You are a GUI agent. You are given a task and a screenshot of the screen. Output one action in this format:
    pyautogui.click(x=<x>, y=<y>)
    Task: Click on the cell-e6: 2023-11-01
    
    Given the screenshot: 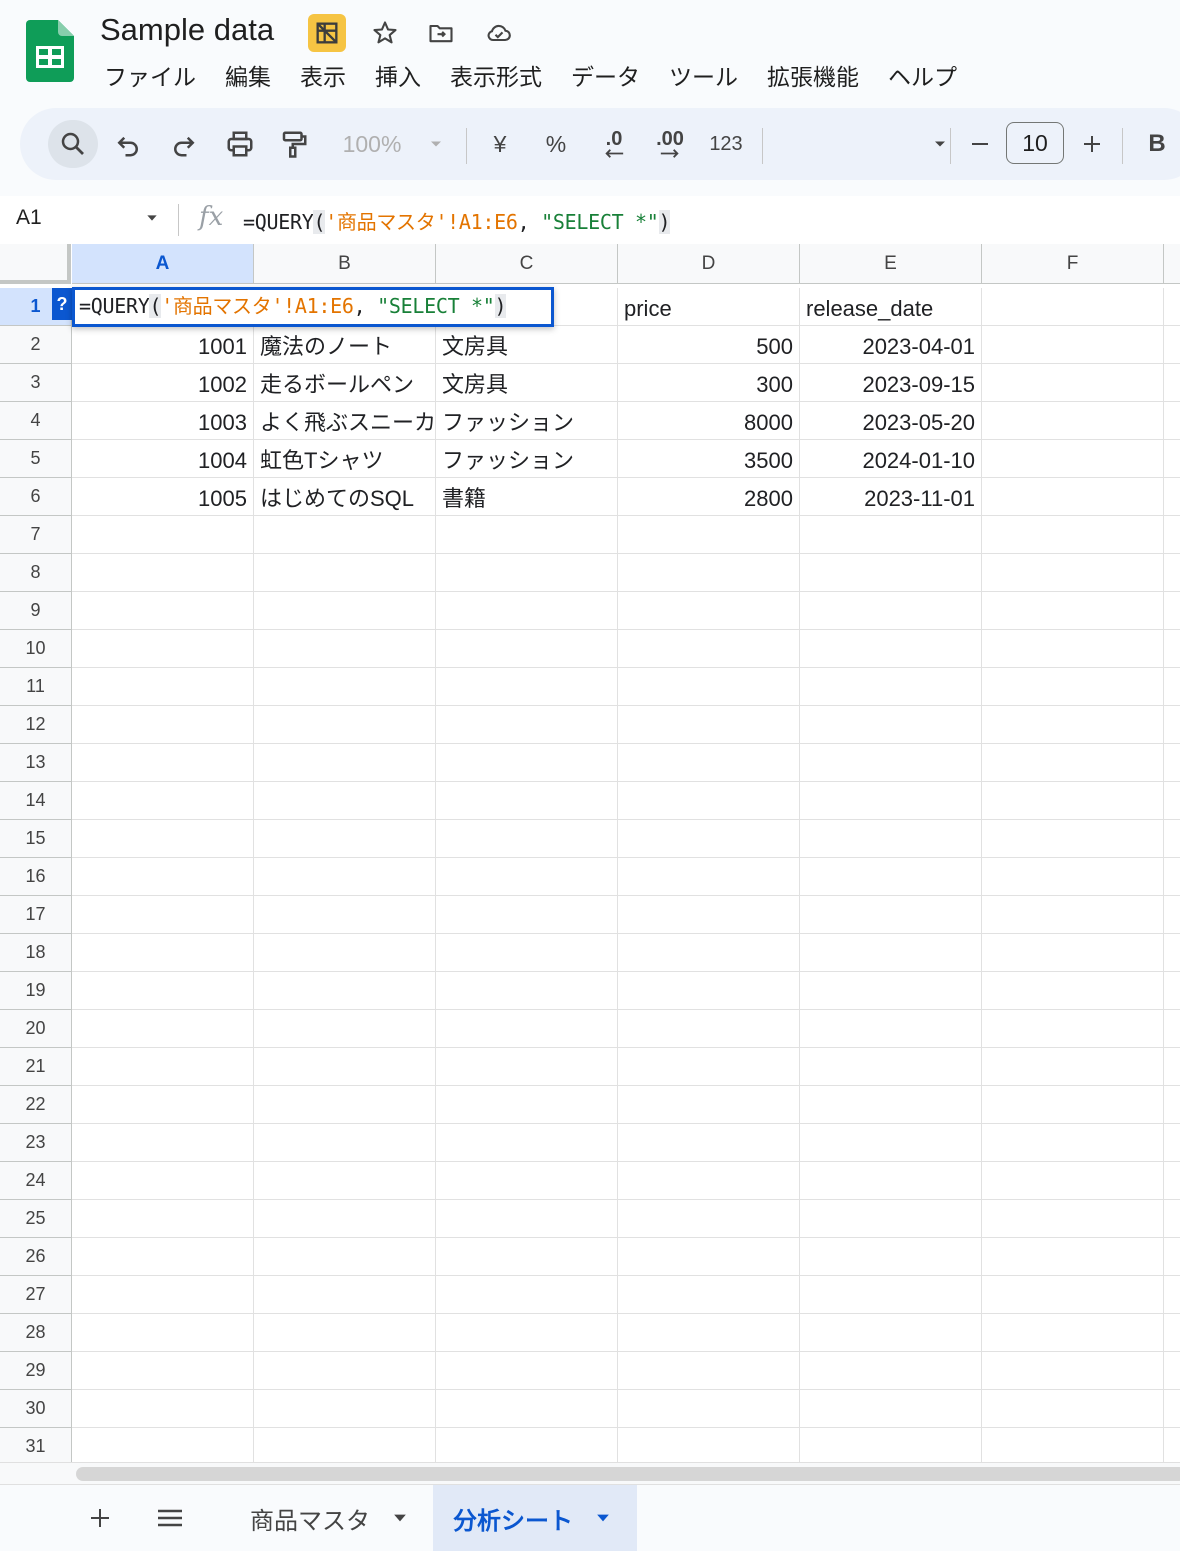 What is the action you would take?
    pyautogui.click(x=891, y=497)
    